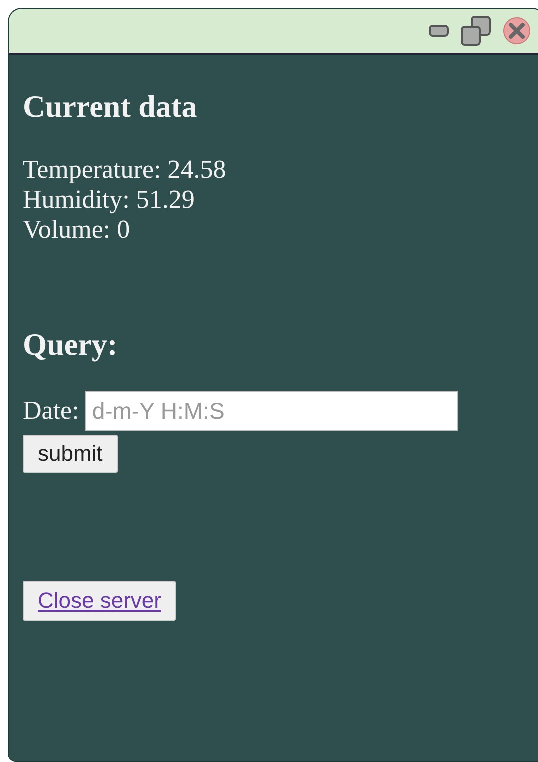 This screenshot has height=762, width=538. What do you see at coordinates (125, 170) in the screenshot?
I see `reading-text: Temperature: 24.58` at bounding box center [125, 170].